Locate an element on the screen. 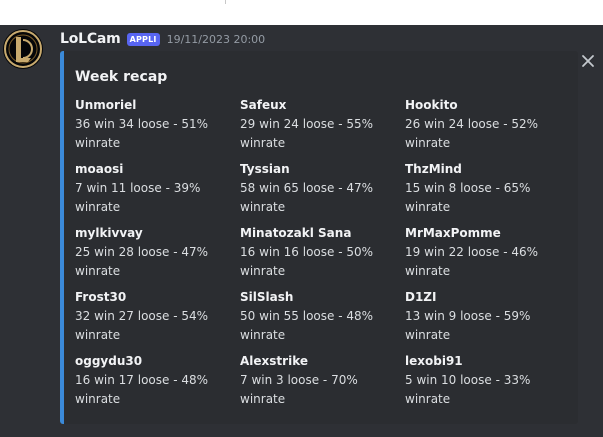  player-stats: 32 win 27 loose - 54% winrate is located at coordinates (142, 325).